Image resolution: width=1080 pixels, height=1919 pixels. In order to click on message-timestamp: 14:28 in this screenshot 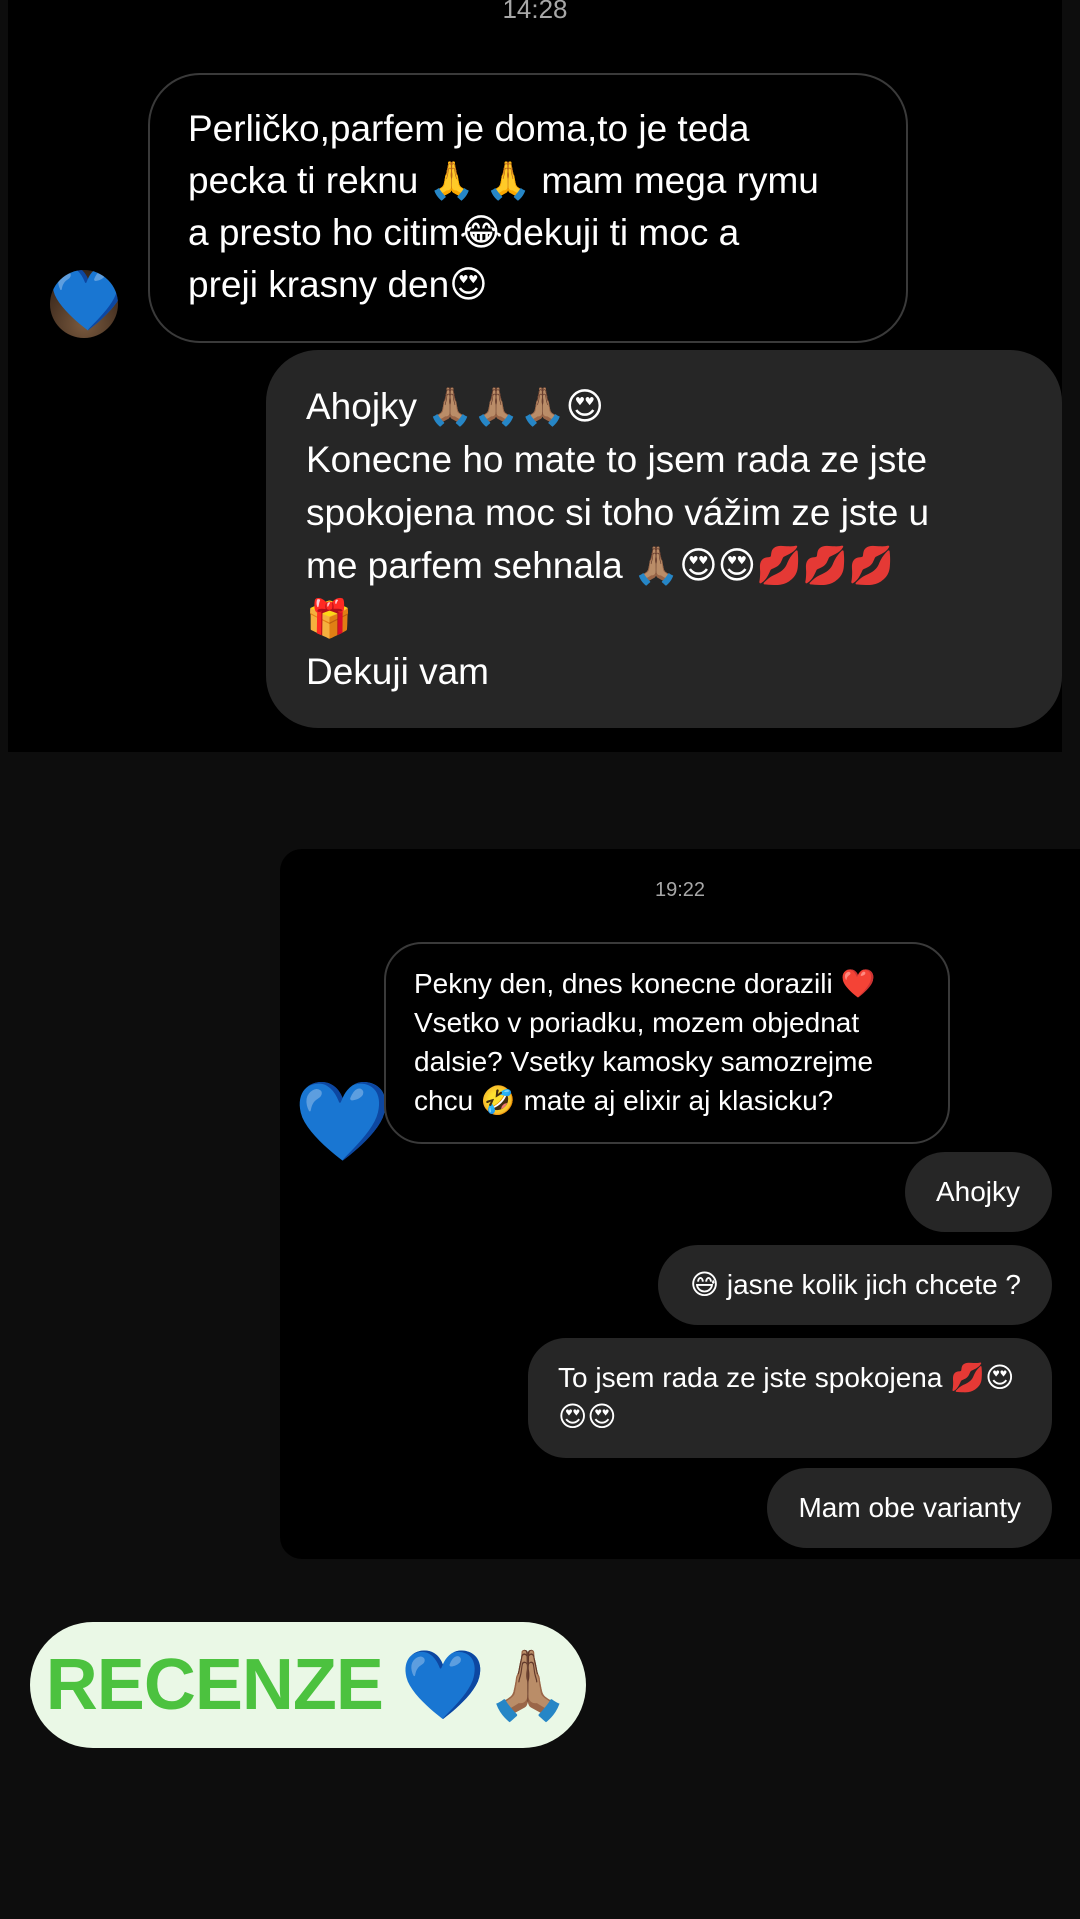, I will do `click(535, 12)`.